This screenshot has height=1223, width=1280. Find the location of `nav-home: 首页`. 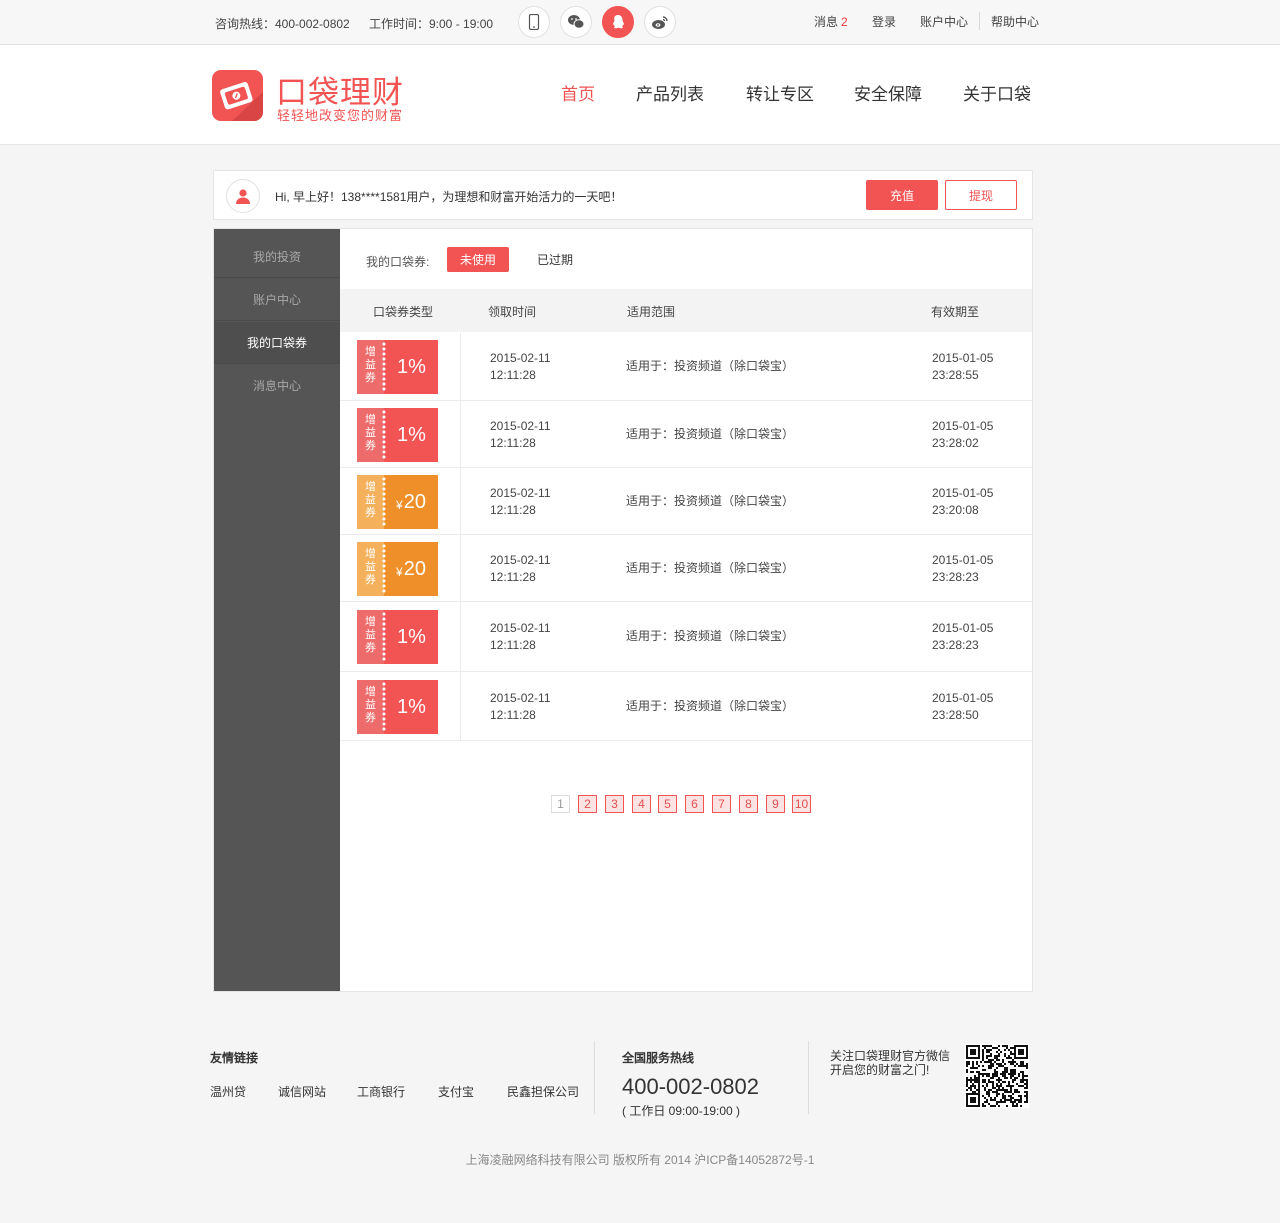

nav-home: 首页 is located at coordinates (578, 92).